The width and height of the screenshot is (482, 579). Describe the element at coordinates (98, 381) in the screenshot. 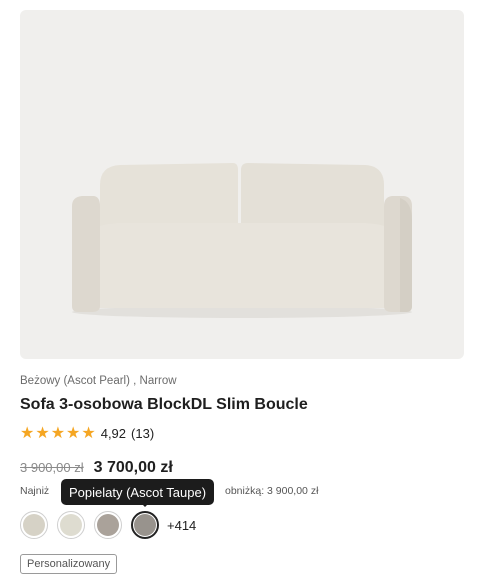

I see `variant-label: Beżowy (Ascot Pearl) , Narrow` at that location.